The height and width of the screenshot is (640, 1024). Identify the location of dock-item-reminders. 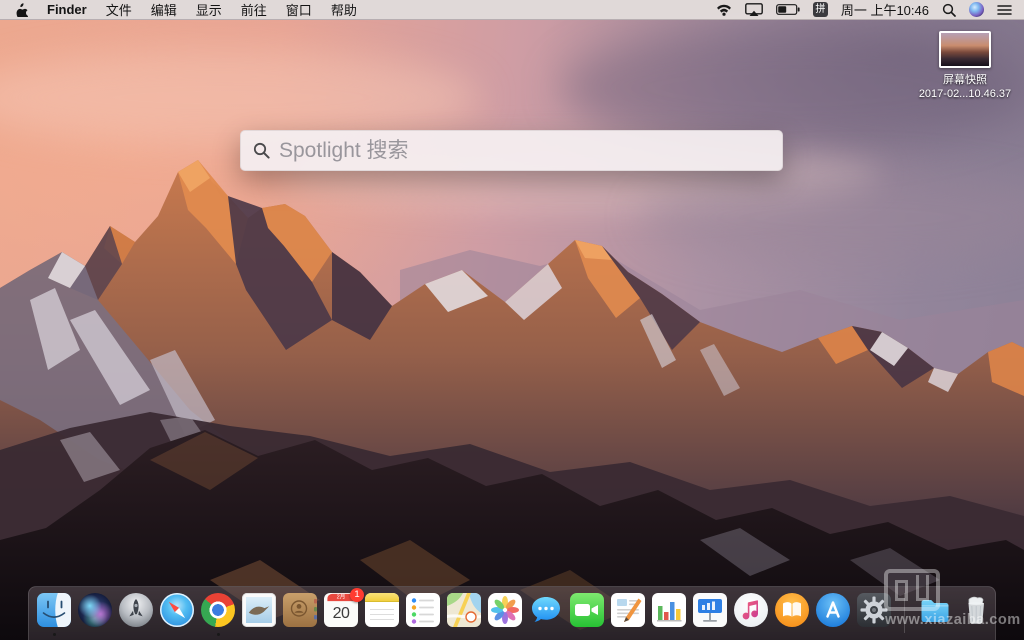
(423, 616).